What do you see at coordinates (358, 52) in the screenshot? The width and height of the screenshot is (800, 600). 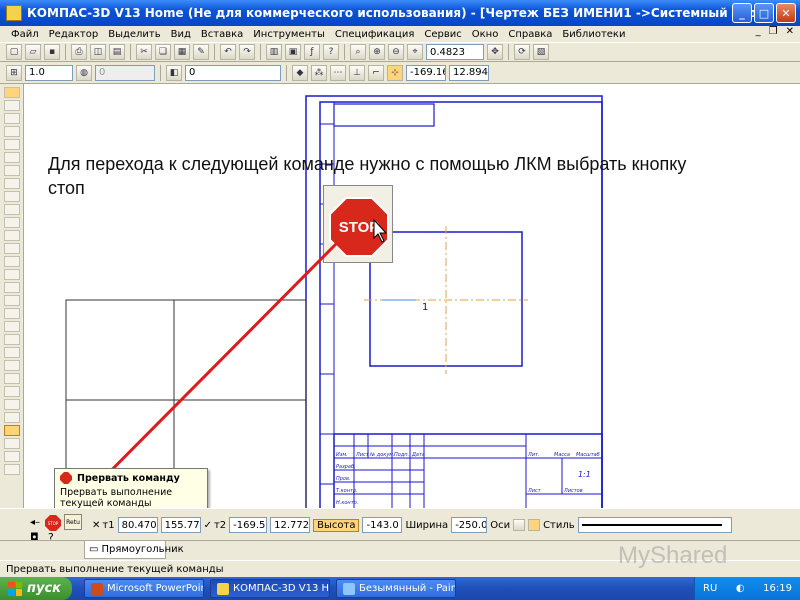 I see `zoom-window-icon: ⌕` at bounding box center [358, 52].